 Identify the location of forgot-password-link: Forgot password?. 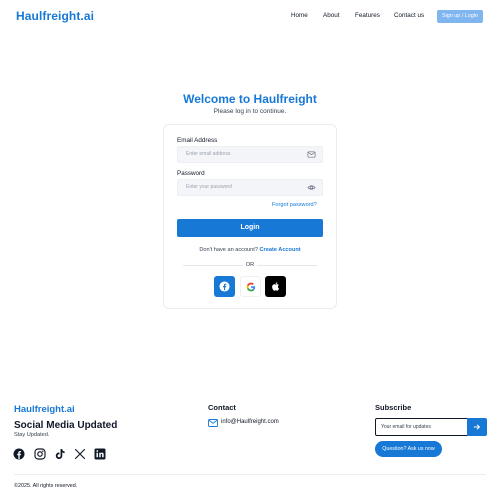
(294, 205).